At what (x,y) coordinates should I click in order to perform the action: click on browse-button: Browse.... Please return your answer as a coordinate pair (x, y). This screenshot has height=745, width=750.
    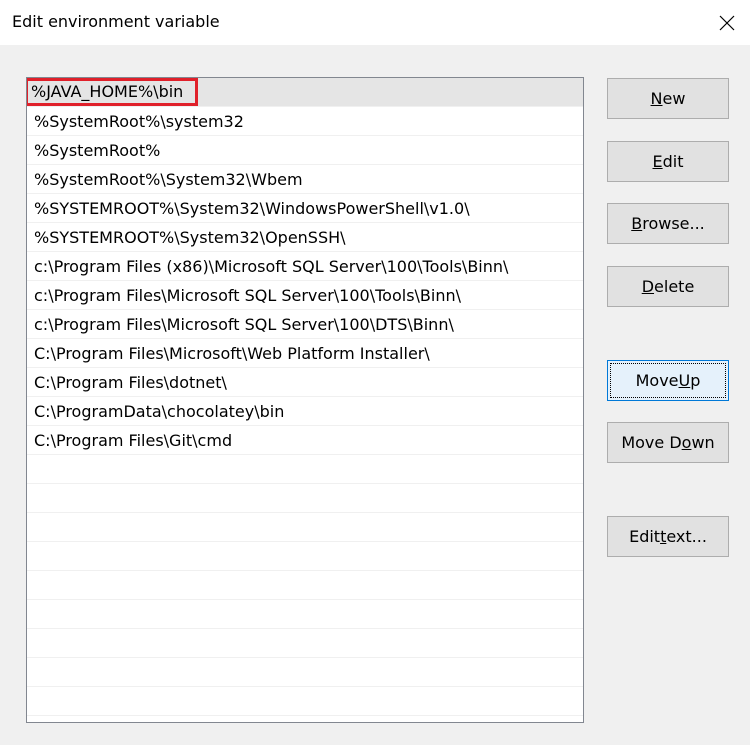
    Looking at the image, I should click on (668, 223).